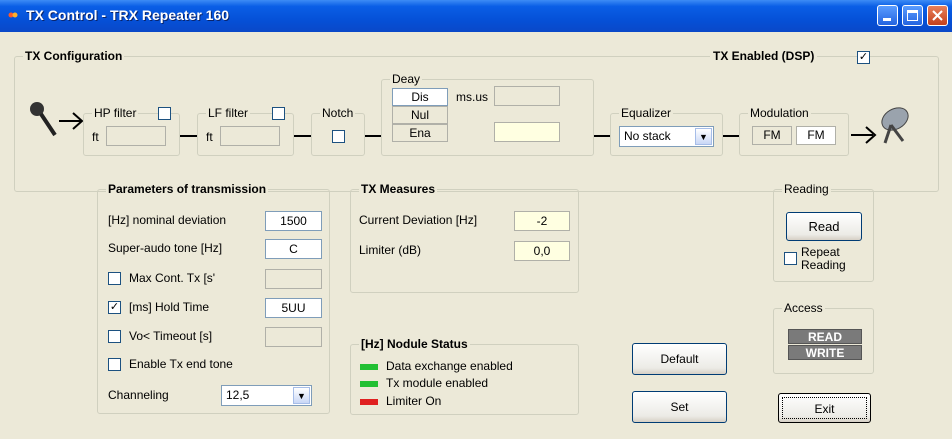 Image resolution: width=952 pixels, height=439 pixels. I want to click on nominal-deviation-label: [Hz] nominal deviation, so click(167, 220).